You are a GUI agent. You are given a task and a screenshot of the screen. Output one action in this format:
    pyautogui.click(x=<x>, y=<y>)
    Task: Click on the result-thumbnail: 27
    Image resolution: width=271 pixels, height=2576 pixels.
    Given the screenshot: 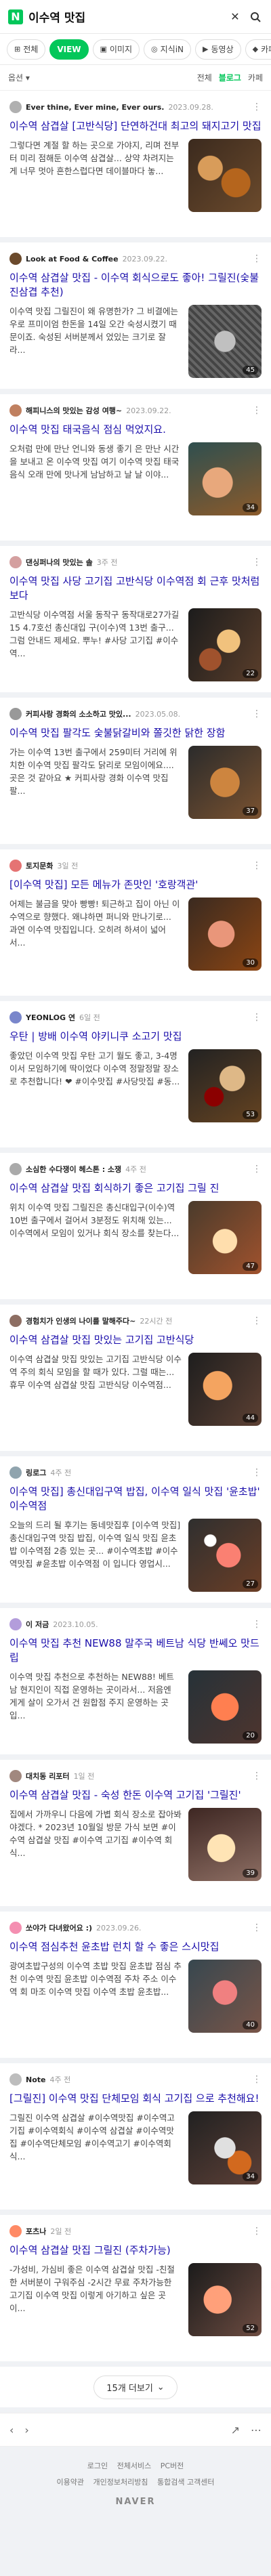 What is the action you would take?
    pyautogui.click(x=225, y=1556)
    